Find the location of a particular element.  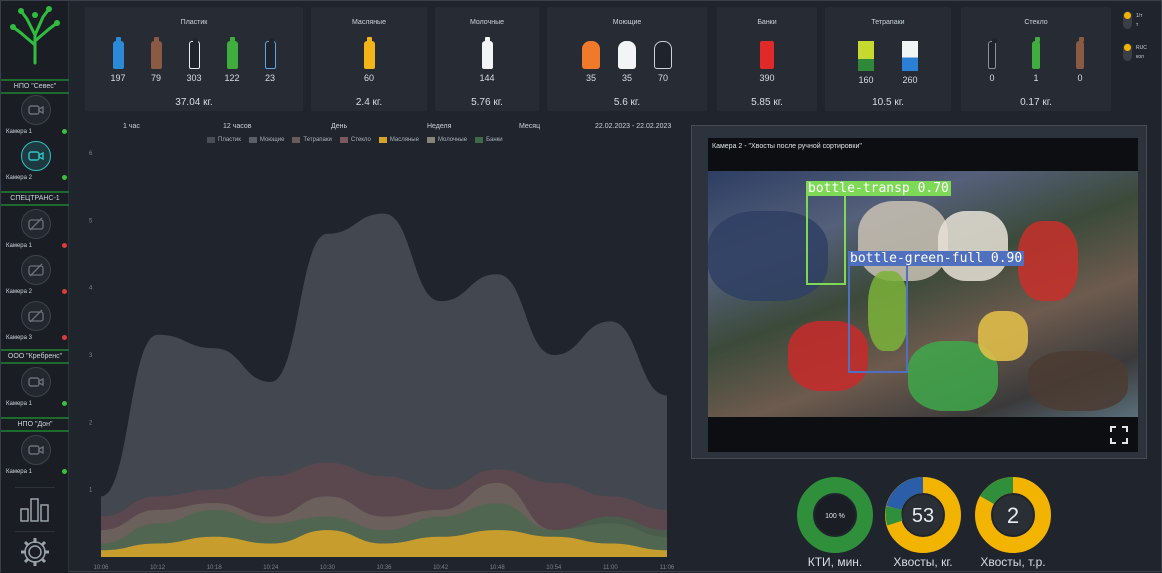

category-title: Масляные is located at coordinates (369, 22).